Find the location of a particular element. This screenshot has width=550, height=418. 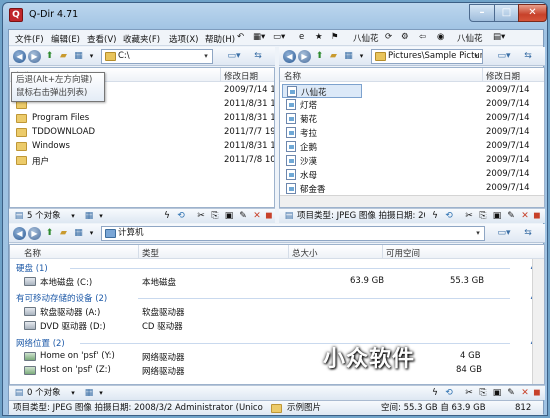

address-bar-bottom: 计算机 ▾ is located at coordinates (293, 233).